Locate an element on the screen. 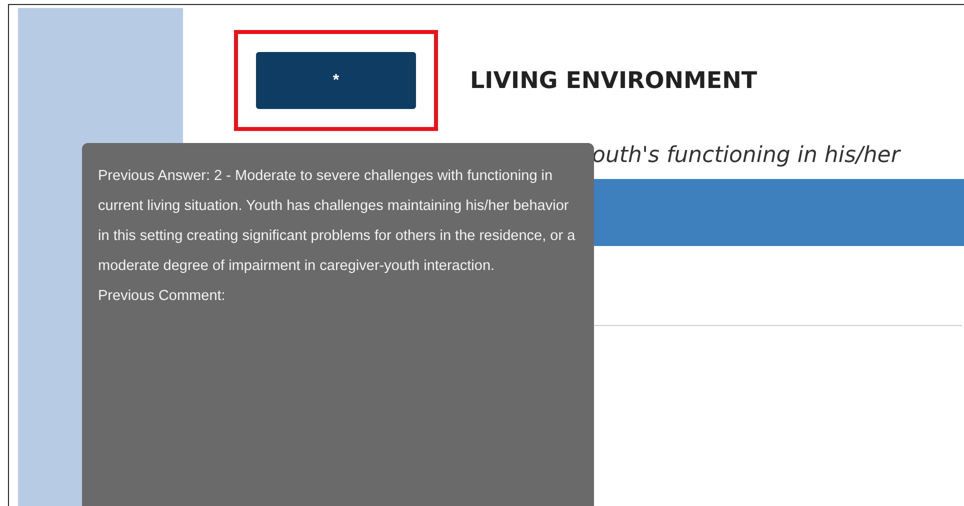 The height and width of the screenshot is (506, 964). section-title: LIVING ENVIRONMENT is located at coordinates (614, 81).